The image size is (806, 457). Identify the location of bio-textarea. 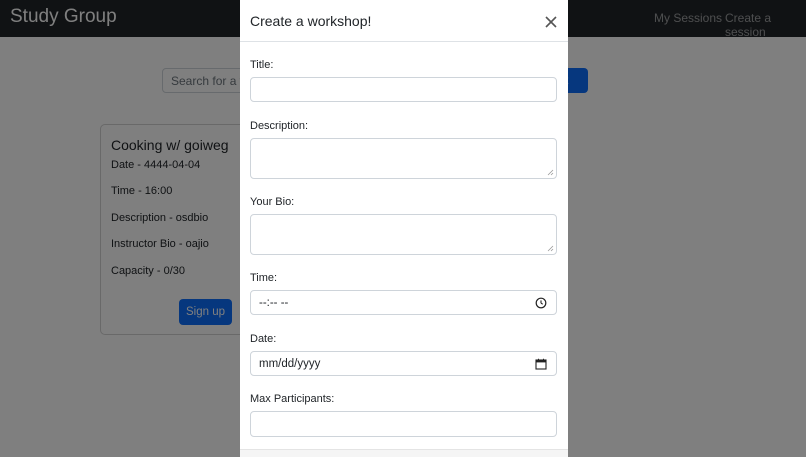
(403, 234).